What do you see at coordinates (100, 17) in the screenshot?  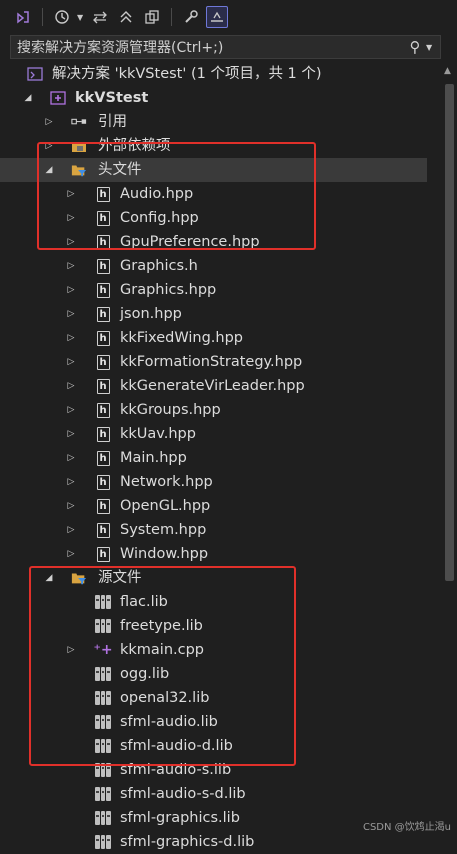 I see `sync-icon` at bounding box center [100, 17].